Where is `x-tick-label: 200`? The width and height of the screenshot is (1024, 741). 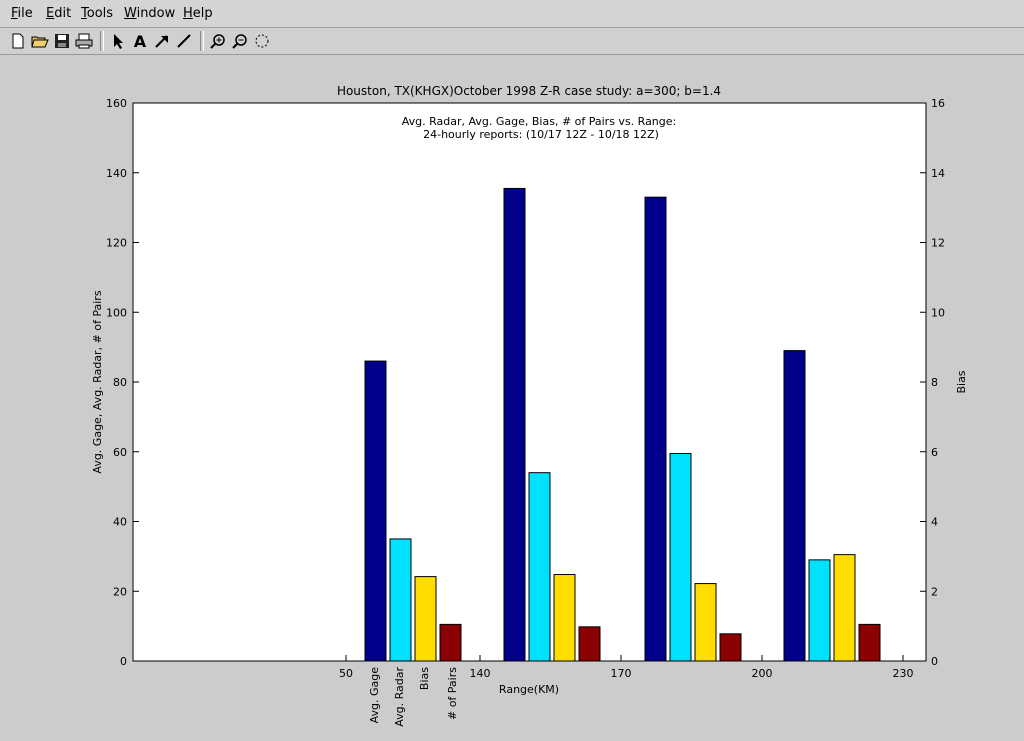 x-tick-label: 200 is located at coordinates (762, 673).